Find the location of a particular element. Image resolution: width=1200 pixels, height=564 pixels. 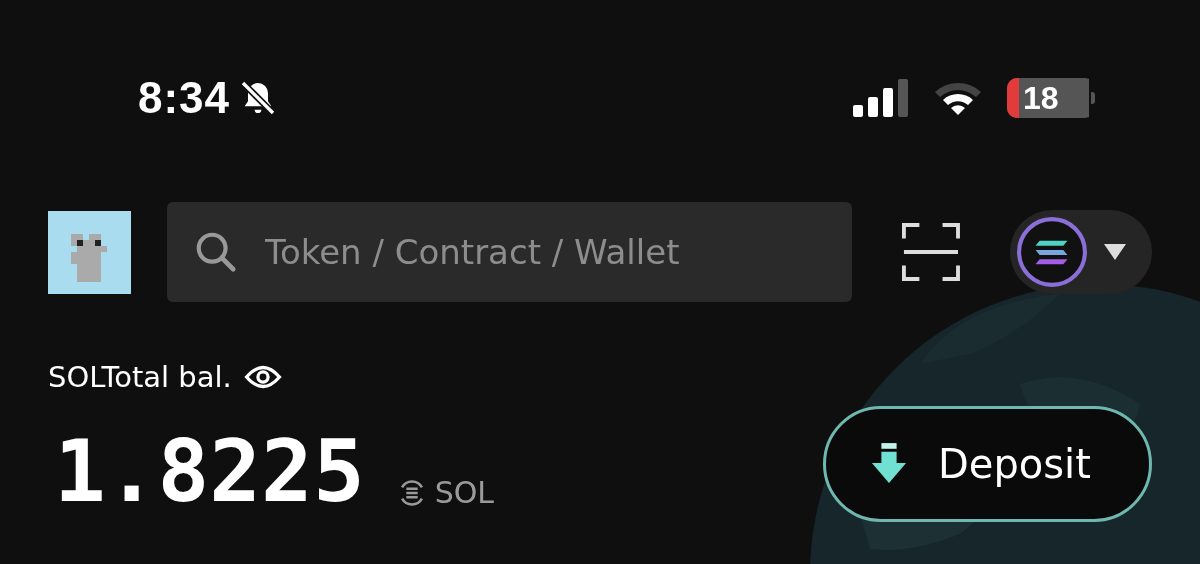

solana-logo-icon is located at coordinates (1052, 252).